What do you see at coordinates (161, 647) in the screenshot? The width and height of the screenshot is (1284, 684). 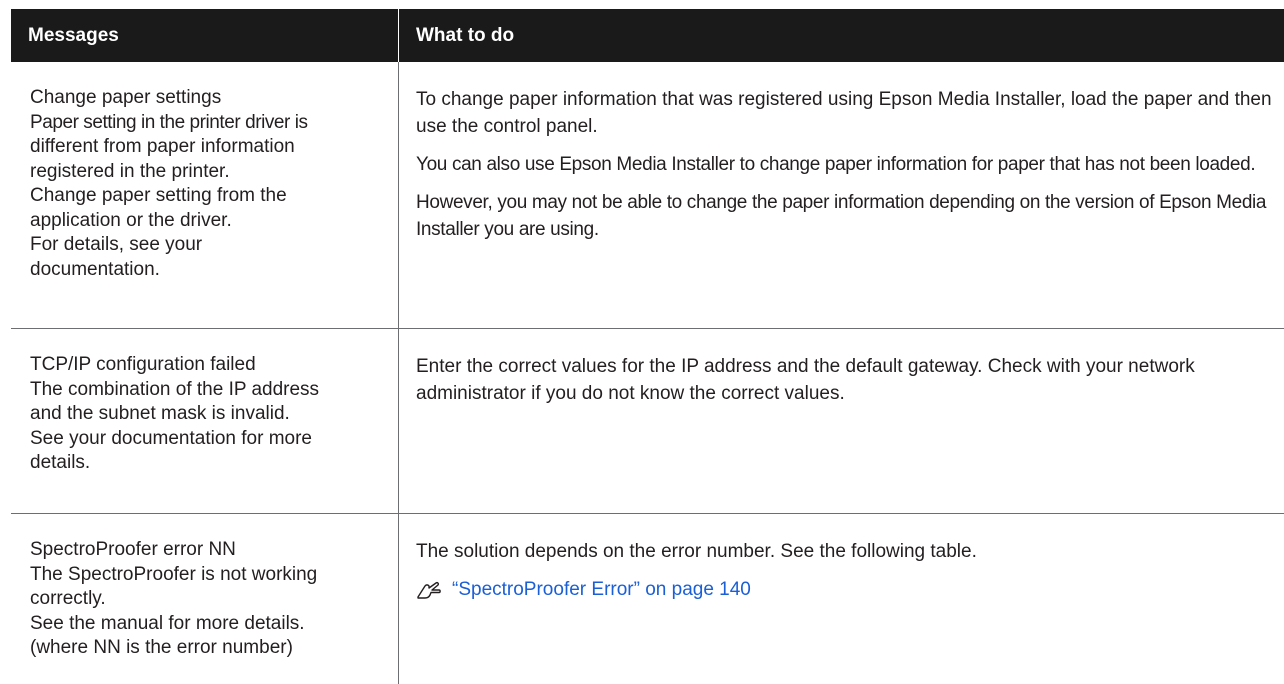 I see `message-line: (where NN is the error number)` at bounding box center [161, 647].